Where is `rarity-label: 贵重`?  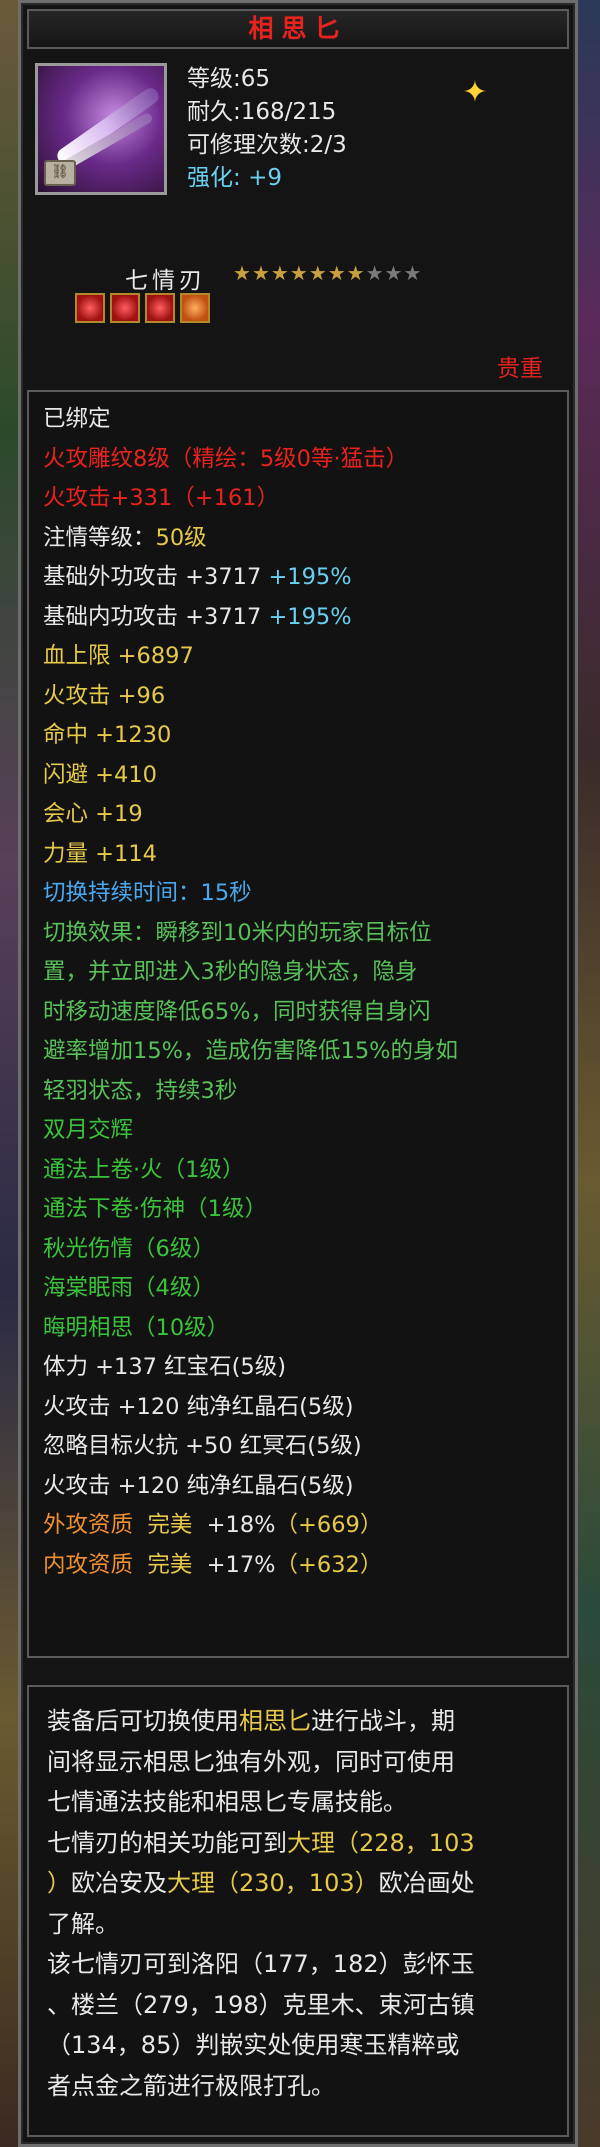 rarity-label: 贵重 is located at coordinates (520, 369).